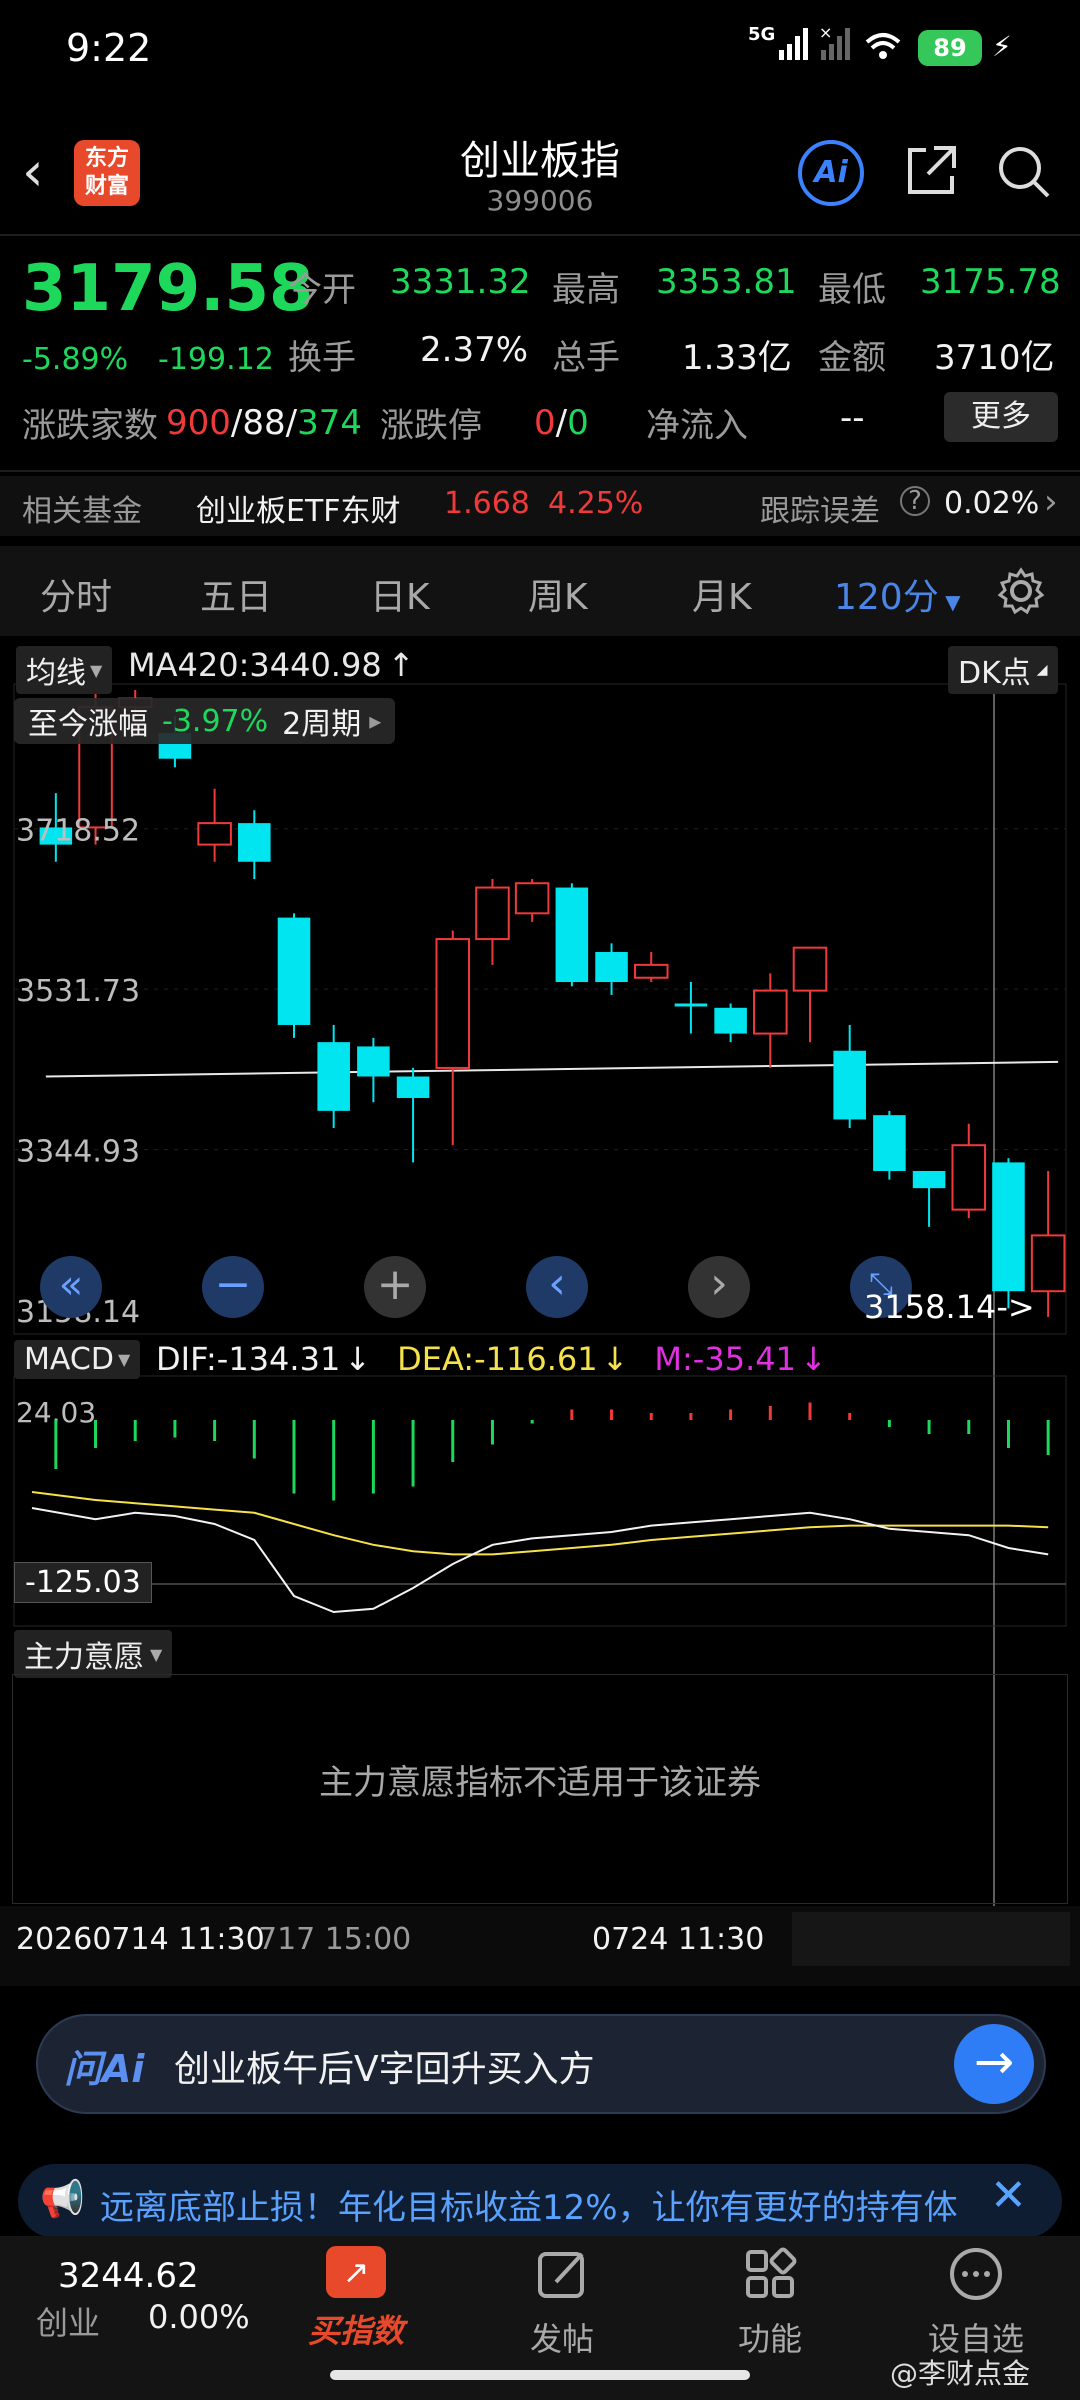  What do you see at coordinates (725, 1359) in the screenshot?
I see `macd-m: M:-35.41` at bounding box center [725, 1359].